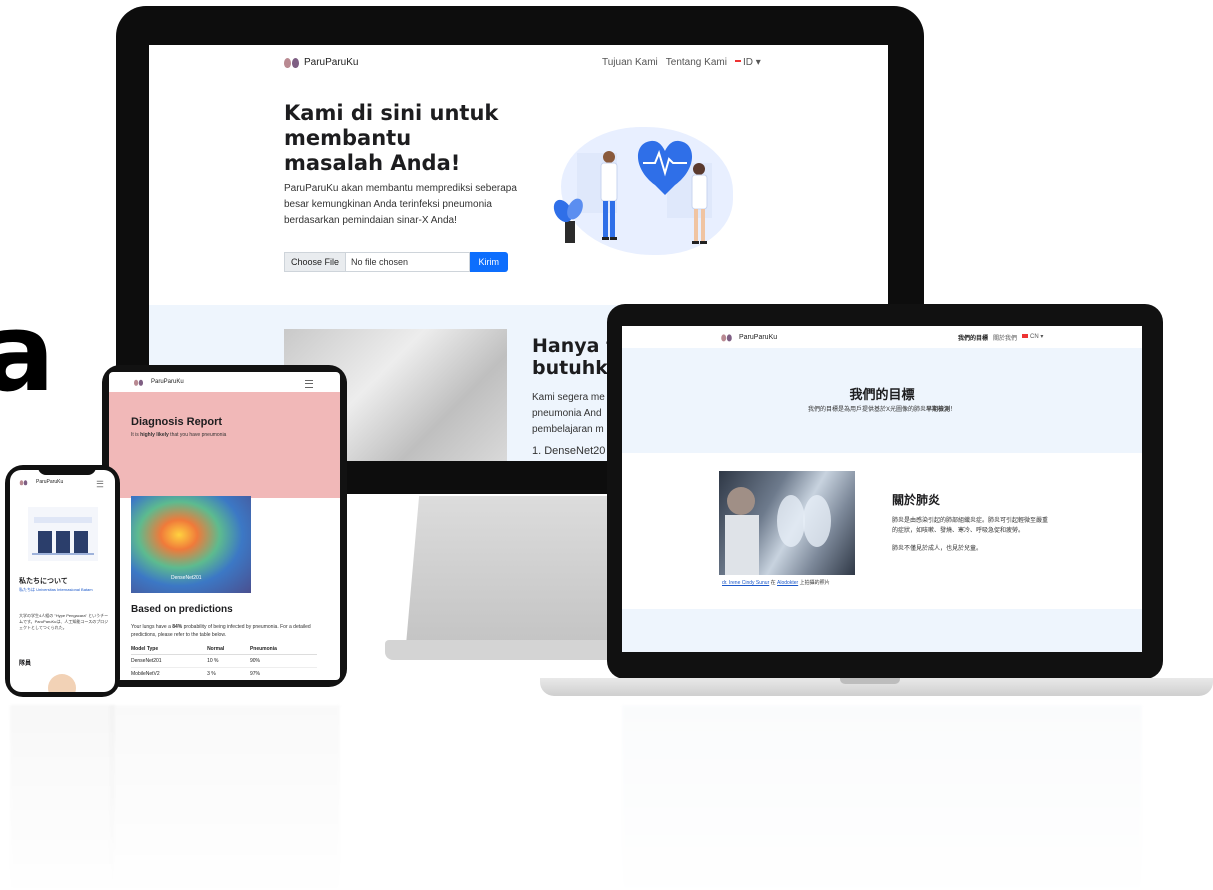  I want to click on language-dropdown: CN ▾, so click(1032, 337).